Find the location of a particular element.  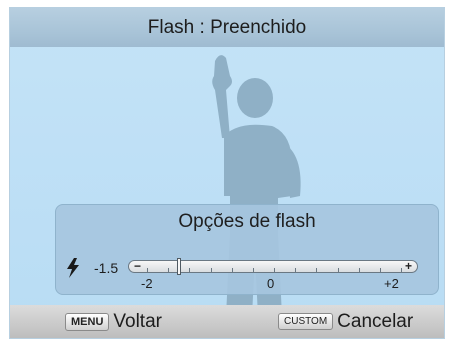

back-softkey: MENU Voltar is located at coordinates (113, 321).